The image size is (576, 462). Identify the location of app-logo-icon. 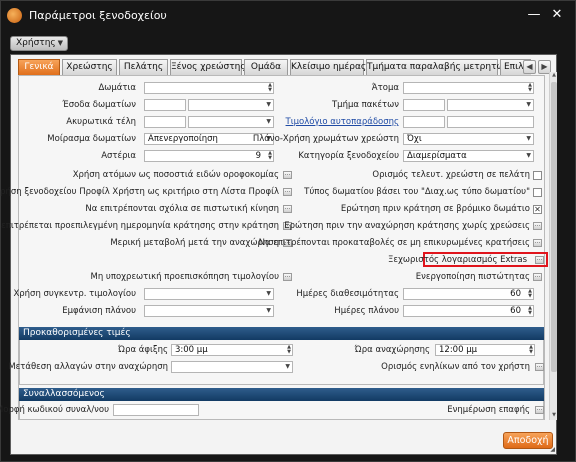
(14, 15).